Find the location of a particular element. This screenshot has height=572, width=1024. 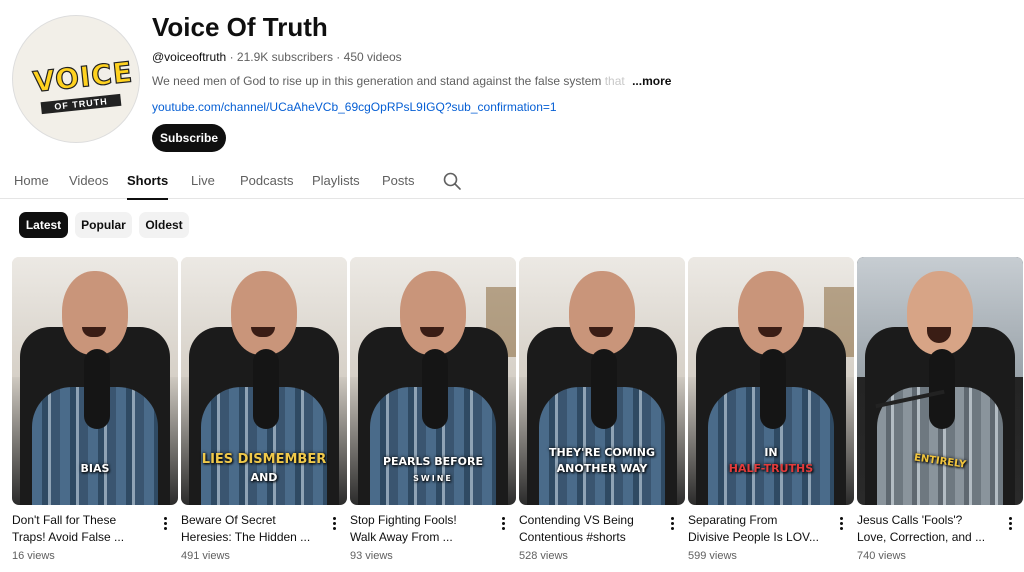

short-thumbnail: LIES DISMEMBER AND is located at coordinates (264, 381).